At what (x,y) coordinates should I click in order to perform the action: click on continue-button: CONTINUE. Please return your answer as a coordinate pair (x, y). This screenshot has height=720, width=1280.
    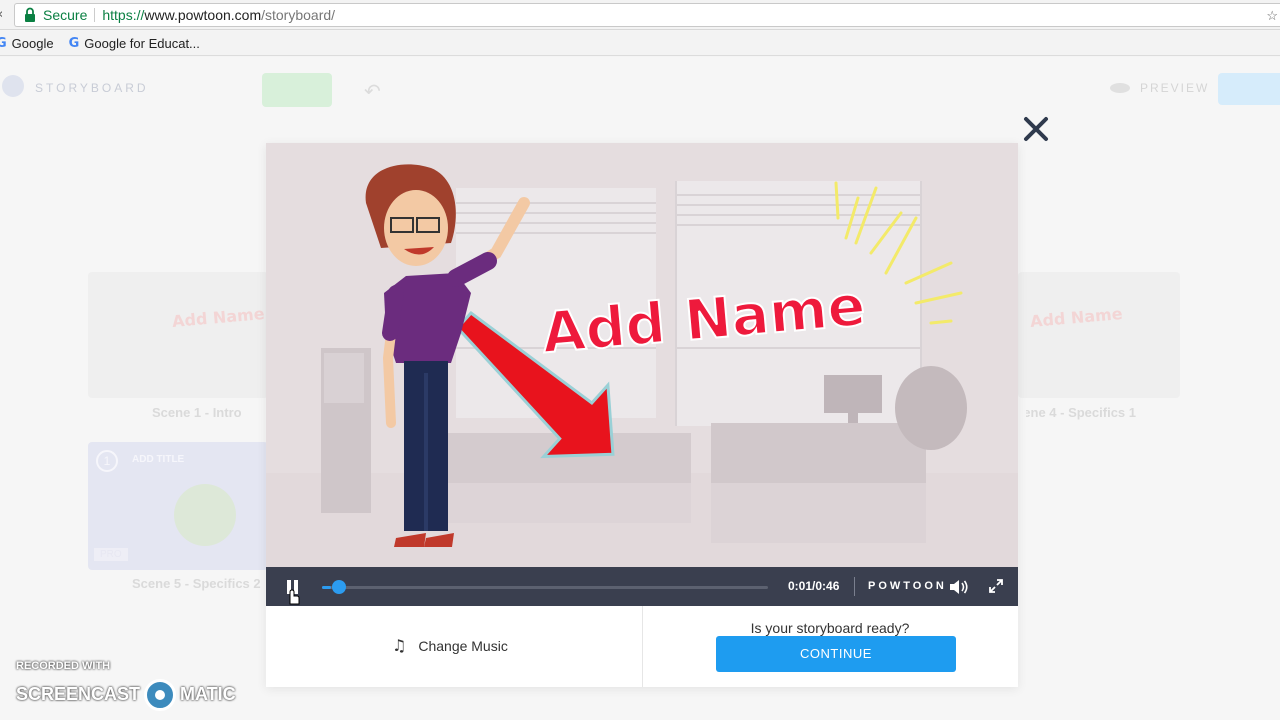
    Looking at the image, I should click on (836, 654).